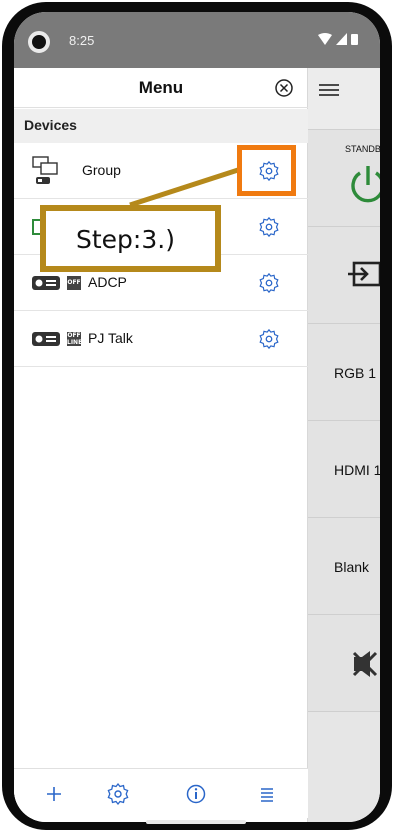  Describe the element at coordinates (344, 99) in the screenshot. I see `main-topbar` at that location.